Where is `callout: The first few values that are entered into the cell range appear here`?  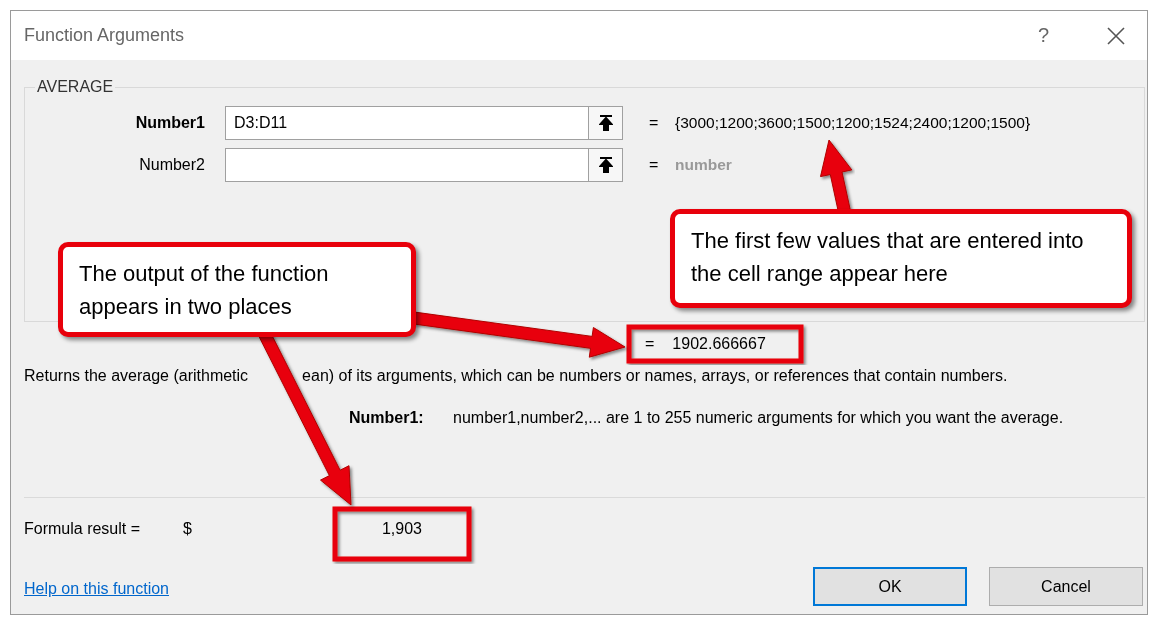 callout: The first few values that are entered into the cell range appear here is located at coordinates (901, 258).